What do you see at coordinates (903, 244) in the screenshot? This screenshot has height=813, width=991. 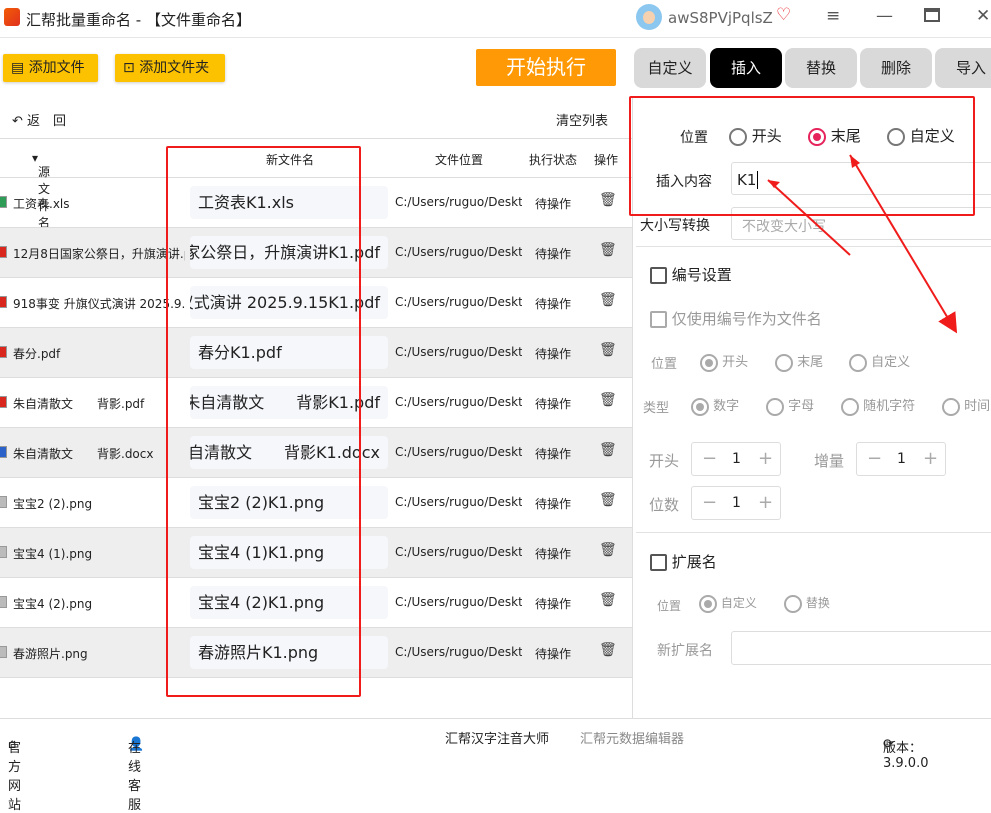 I see `arrow-to-end-option` at bounding box center [903, 244].